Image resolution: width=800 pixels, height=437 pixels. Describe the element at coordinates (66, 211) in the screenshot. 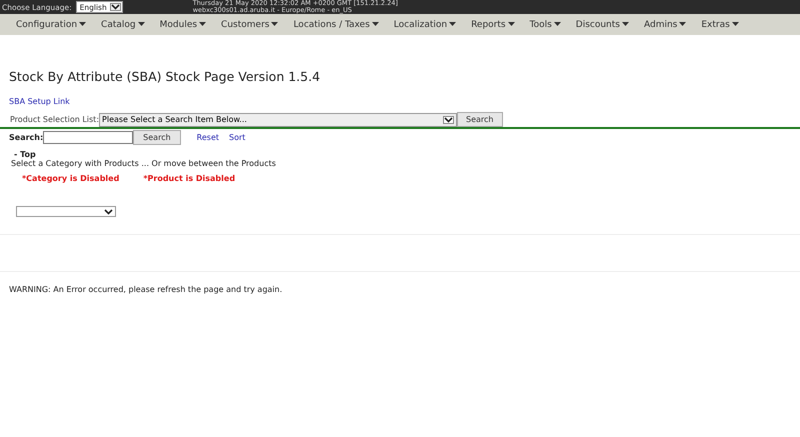

I see `category-select` at that location.